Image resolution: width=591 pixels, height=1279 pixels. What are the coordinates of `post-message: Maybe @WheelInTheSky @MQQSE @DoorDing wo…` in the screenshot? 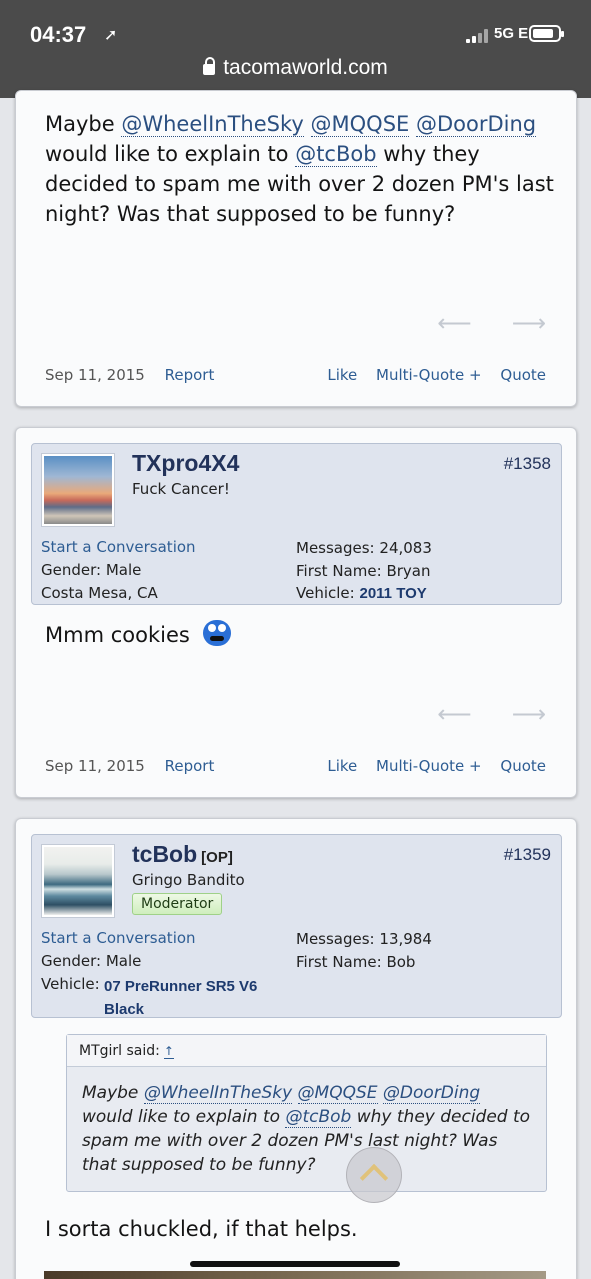 It's located at (300, 169).